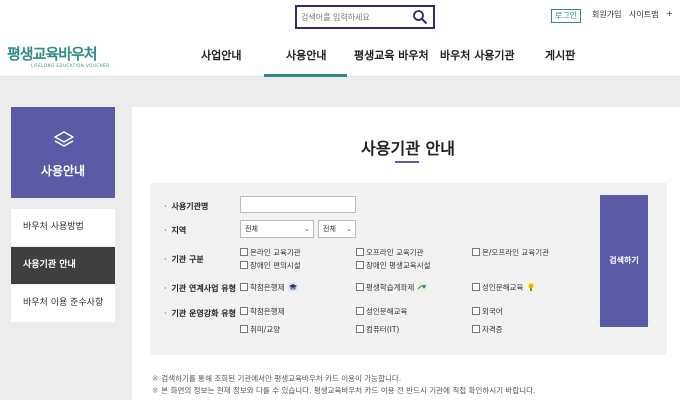 The height and width of the screenshot is (400, 680). Describe the element at coordinates (487, 311) in the screenshot. I see `checkbox-foreign-language: 외국어` at that location.